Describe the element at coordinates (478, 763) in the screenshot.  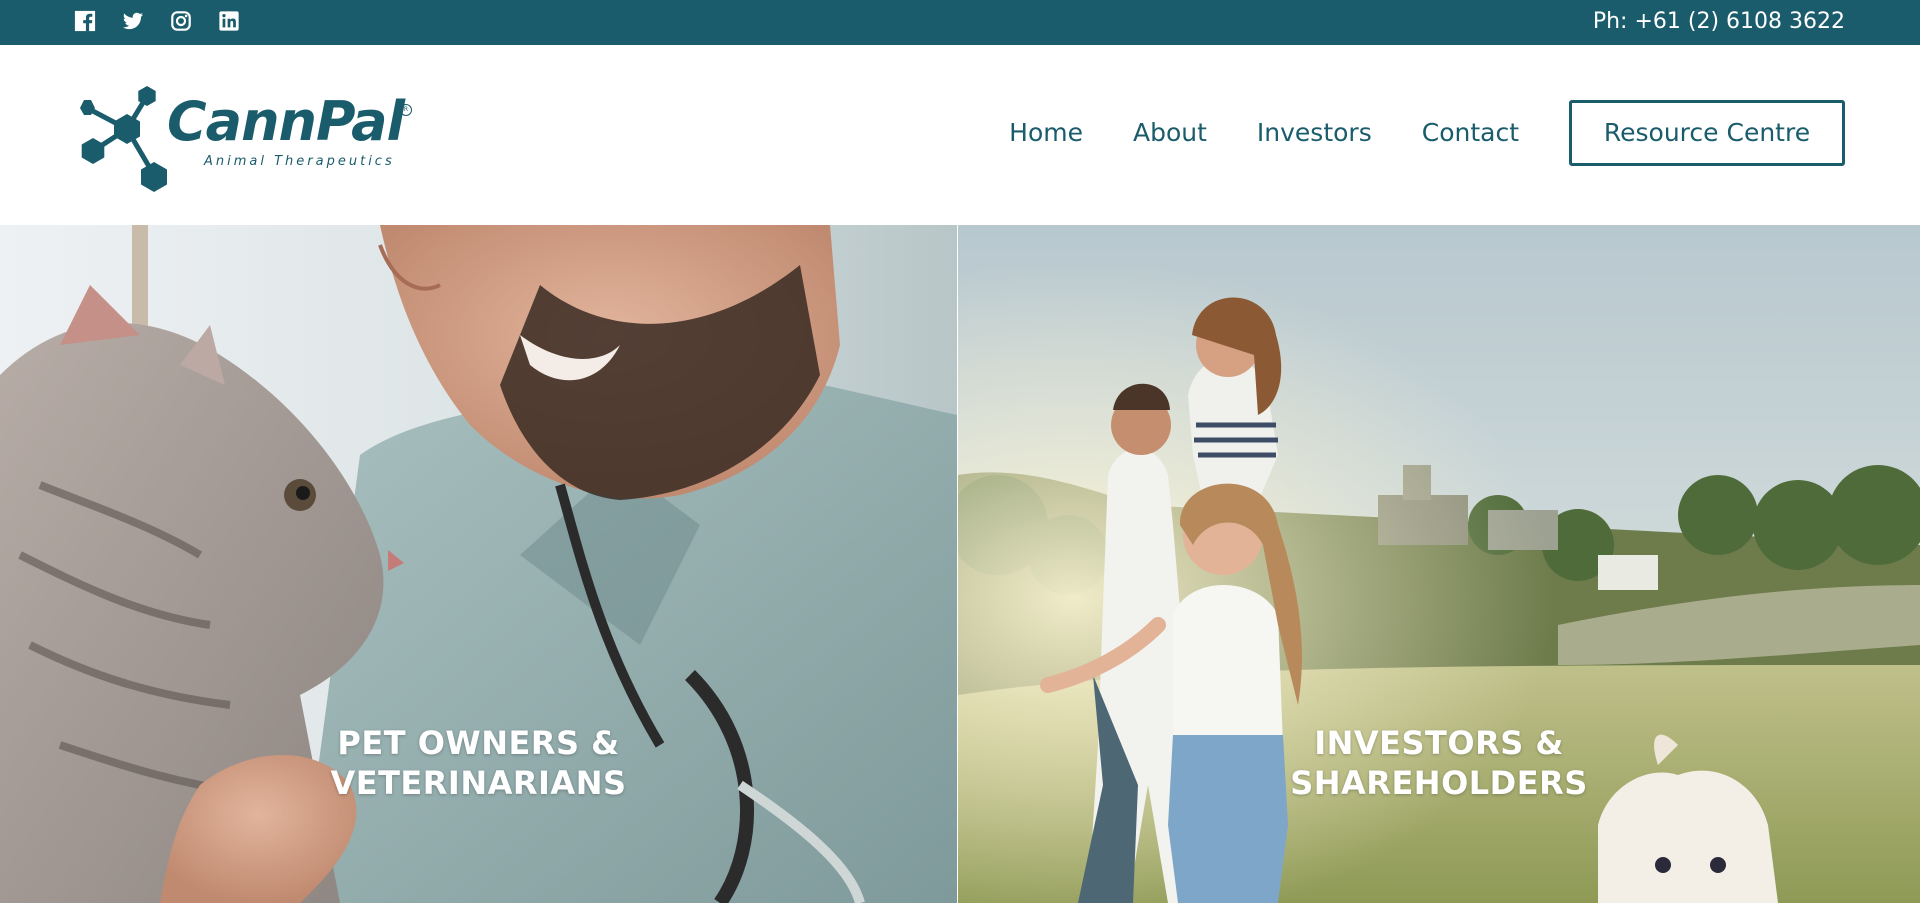
I see `pet-owners-heading: PET OWNERS & VETERINARIANS` at that location.